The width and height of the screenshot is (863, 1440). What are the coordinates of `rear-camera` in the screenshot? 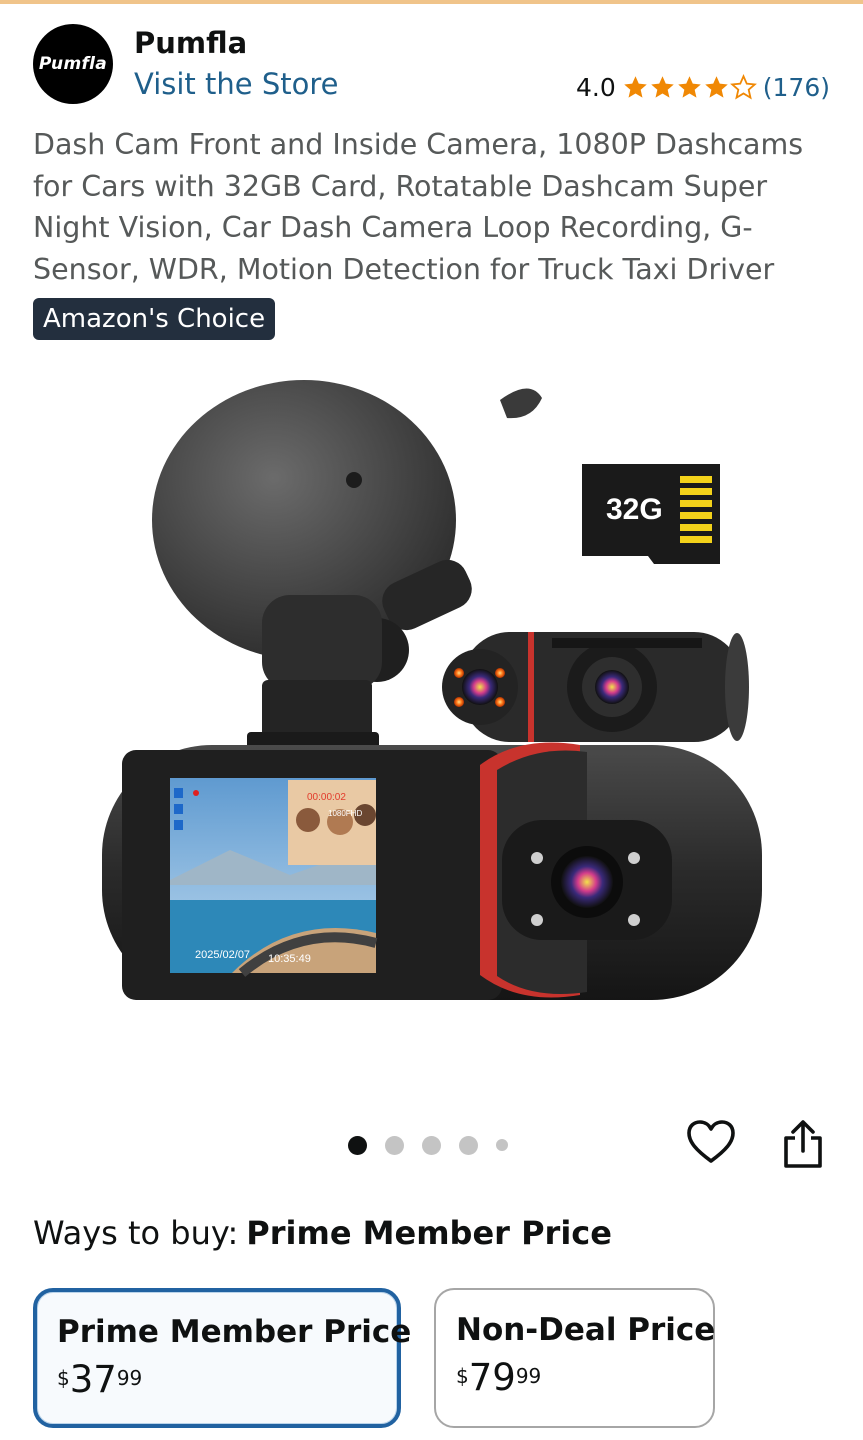 It's located at (595, 687).